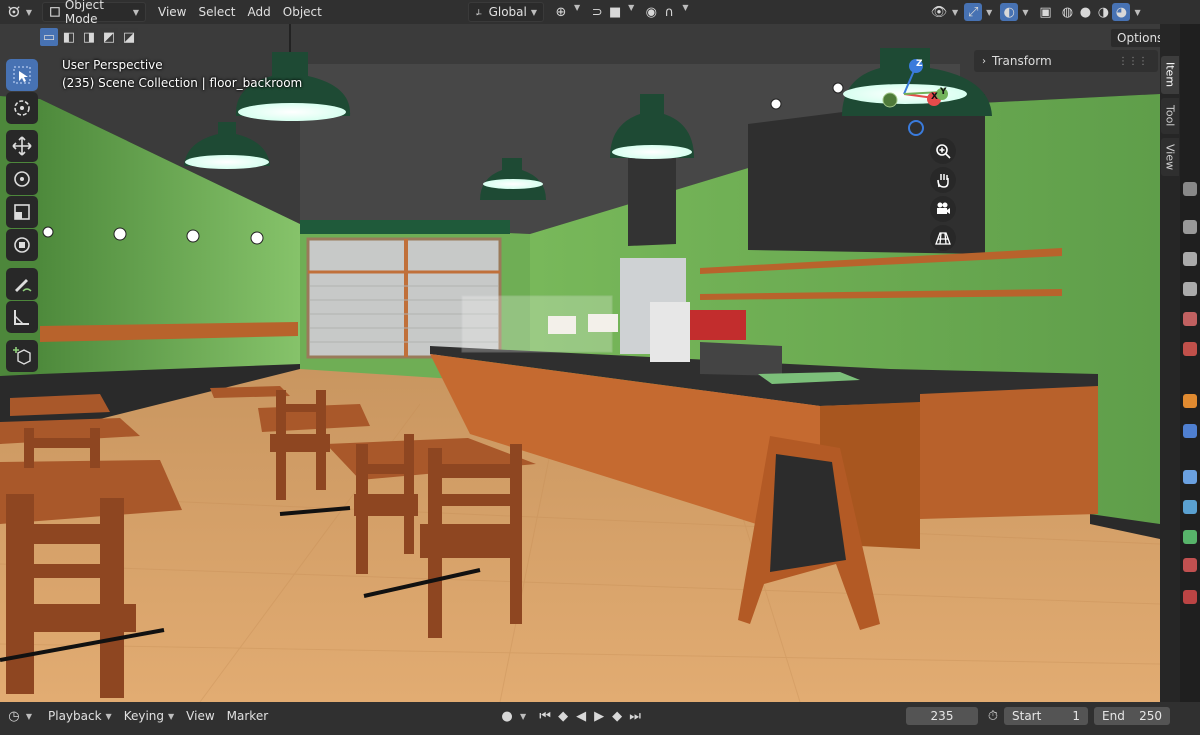 The width and height of the screenshot is (1200, 735). Describe the element at coordinates (1085, 12) in the screenshot. I see `solid-shading-icon: ●` at that location.